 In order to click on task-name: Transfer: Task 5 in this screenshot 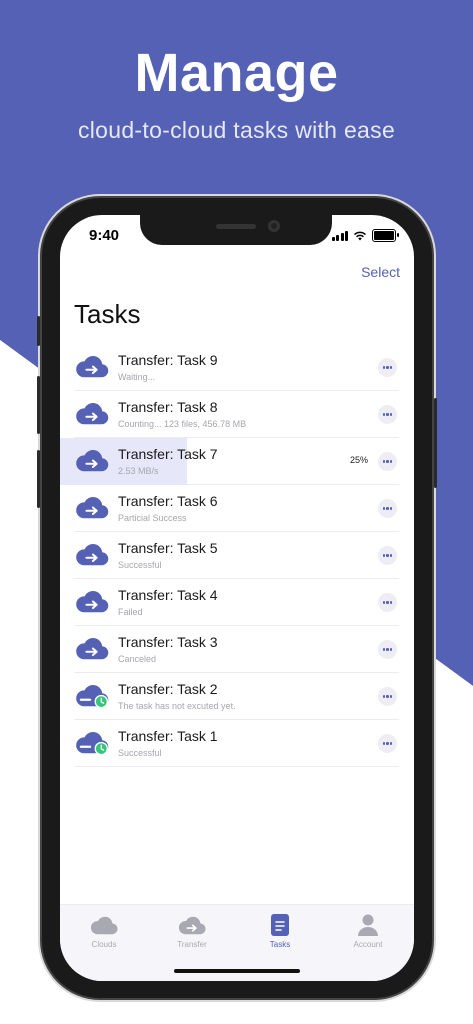, I will do `click(168, 548)`.